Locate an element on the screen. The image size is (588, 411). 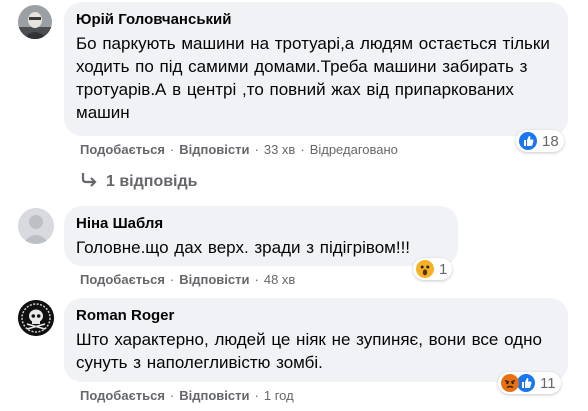
comment-actions: Подобається · Відповісти · 48 хв is located at coordinates (187, 280).